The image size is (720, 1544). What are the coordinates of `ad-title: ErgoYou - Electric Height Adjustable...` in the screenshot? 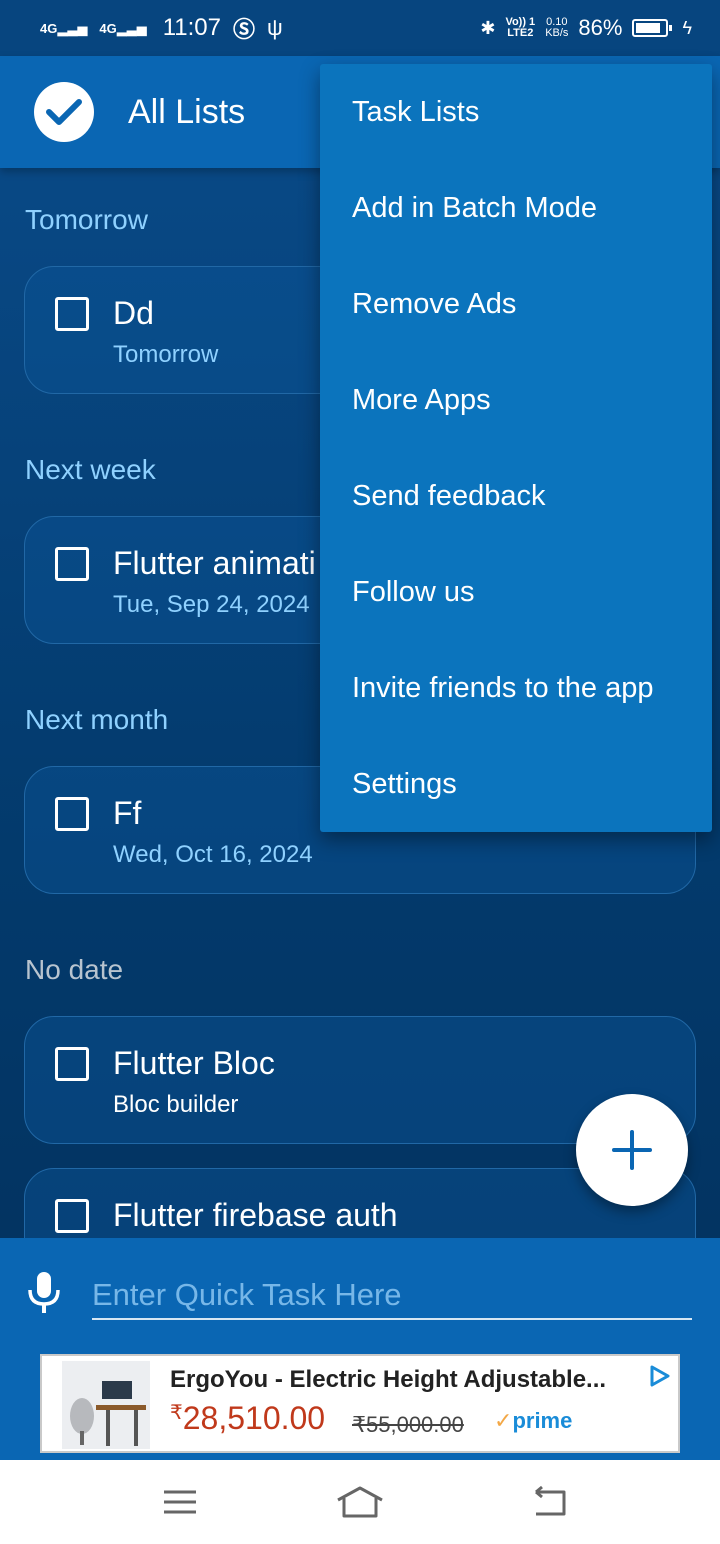 It's located at (388, 1379).